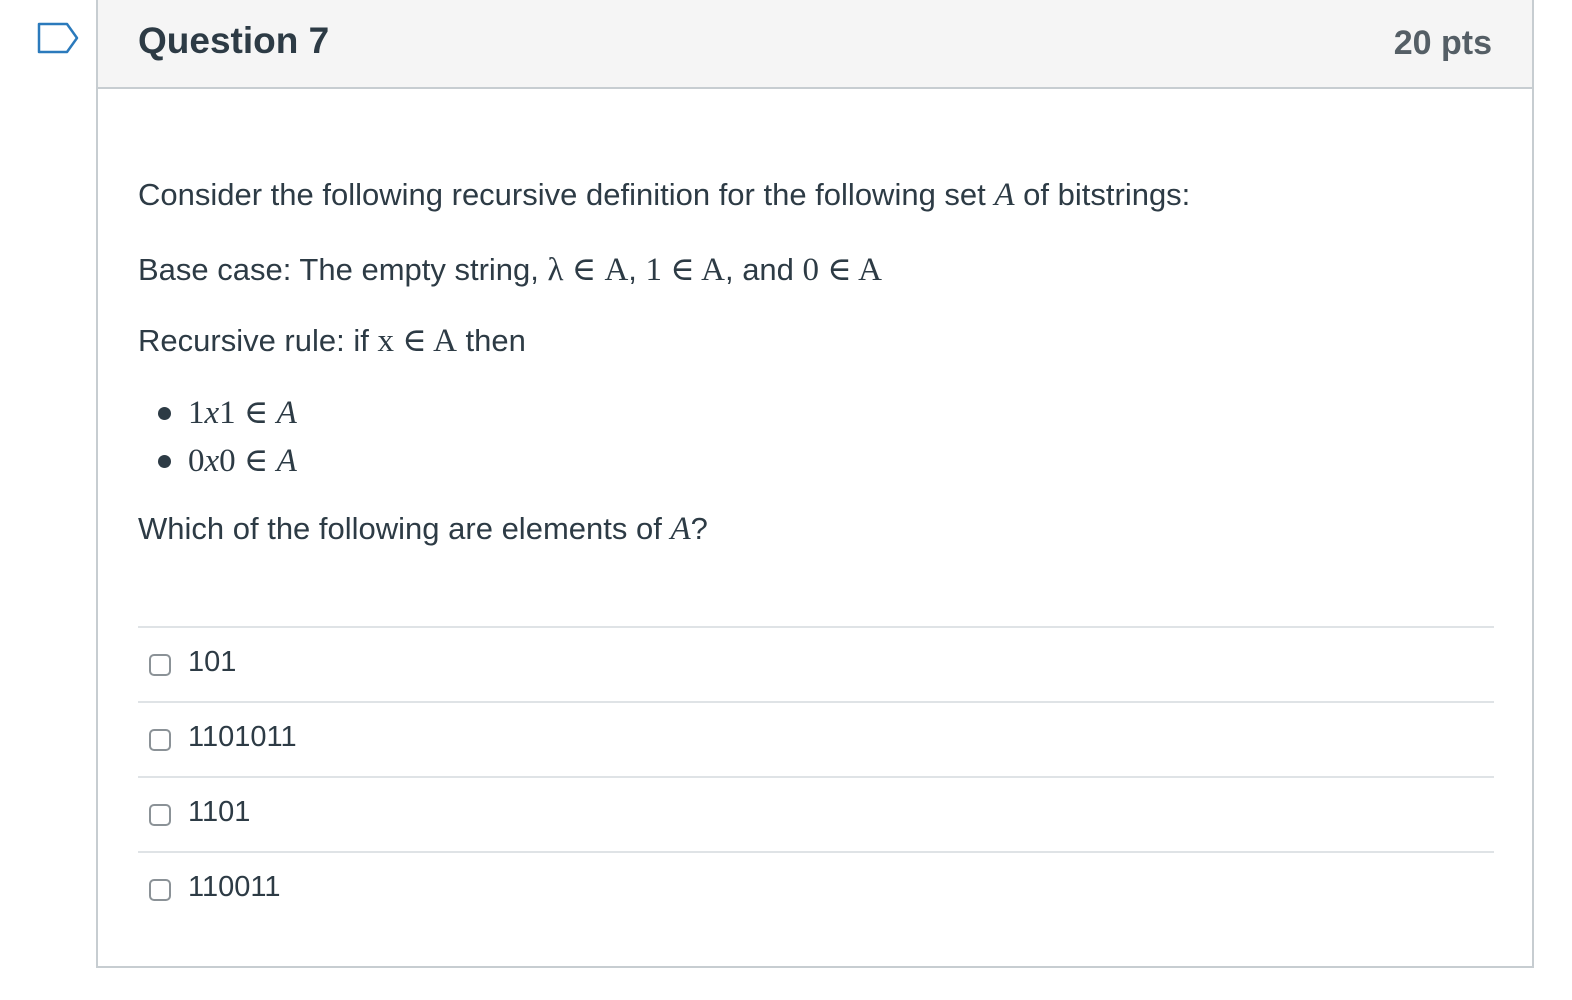  What do you see at coordinates (491, 340) in the screenshot?
I see `recursive-rule-after: then` at bounding box center [491, 340].